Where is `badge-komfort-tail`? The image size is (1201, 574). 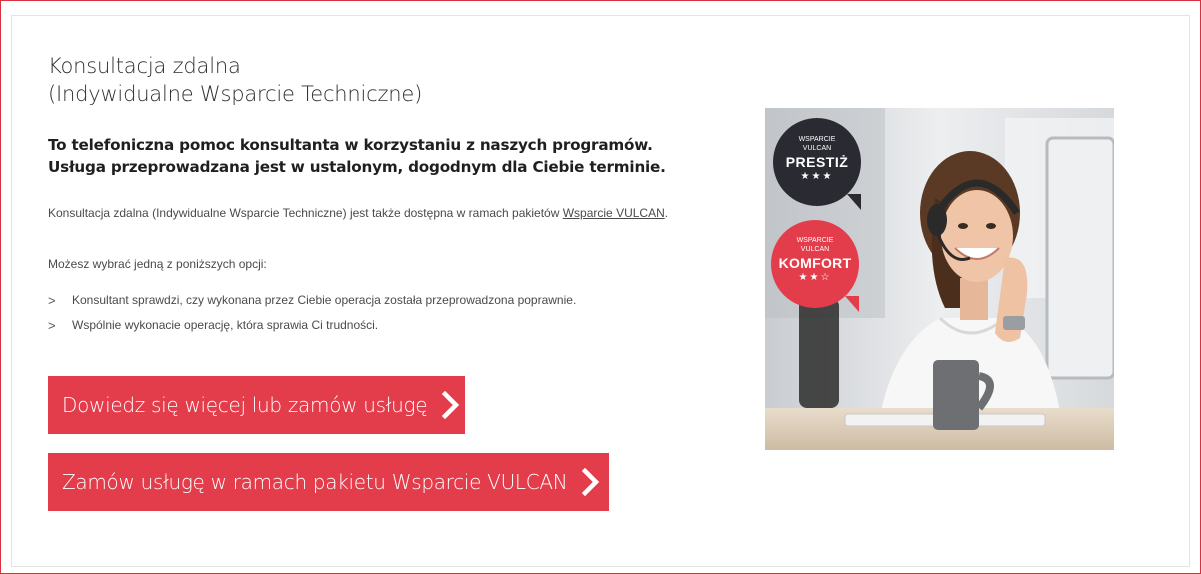
badge-komfort-tail is located at coordinates (852, 304).